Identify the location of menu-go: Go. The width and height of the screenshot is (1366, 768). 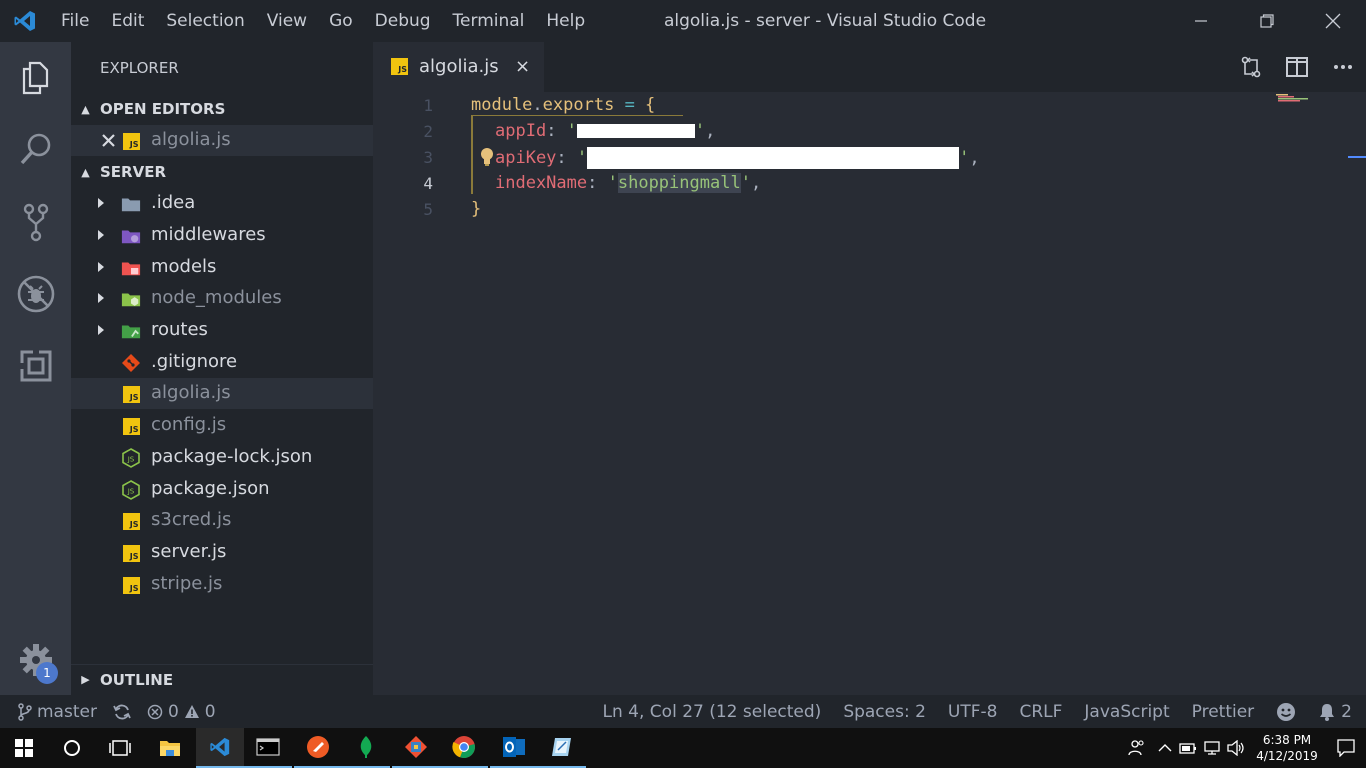
(341, 21).